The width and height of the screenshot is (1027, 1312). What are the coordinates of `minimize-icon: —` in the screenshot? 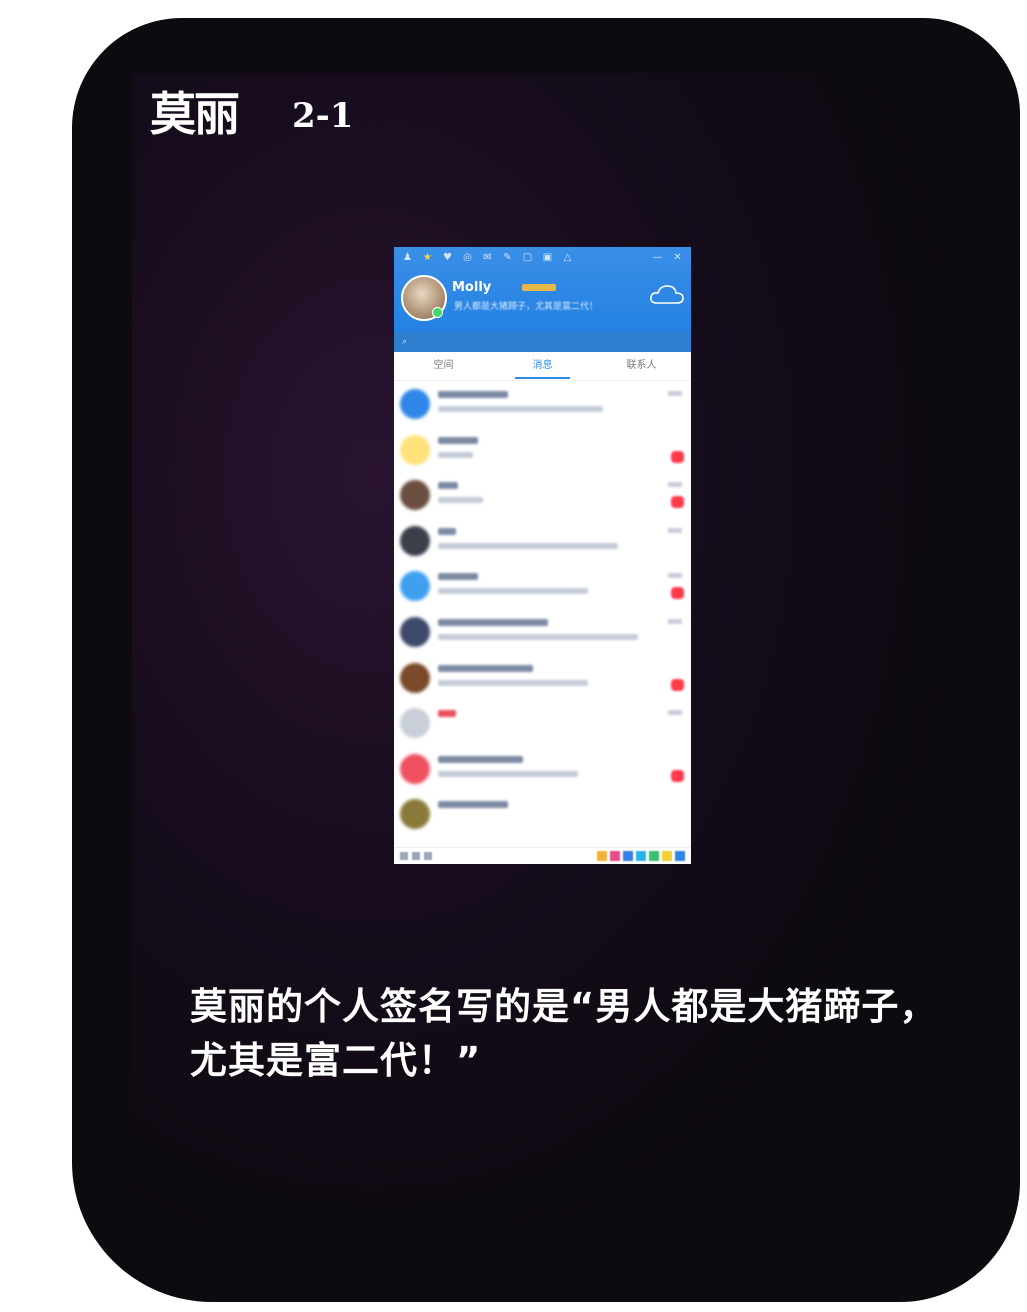 It's located at (657, 259).